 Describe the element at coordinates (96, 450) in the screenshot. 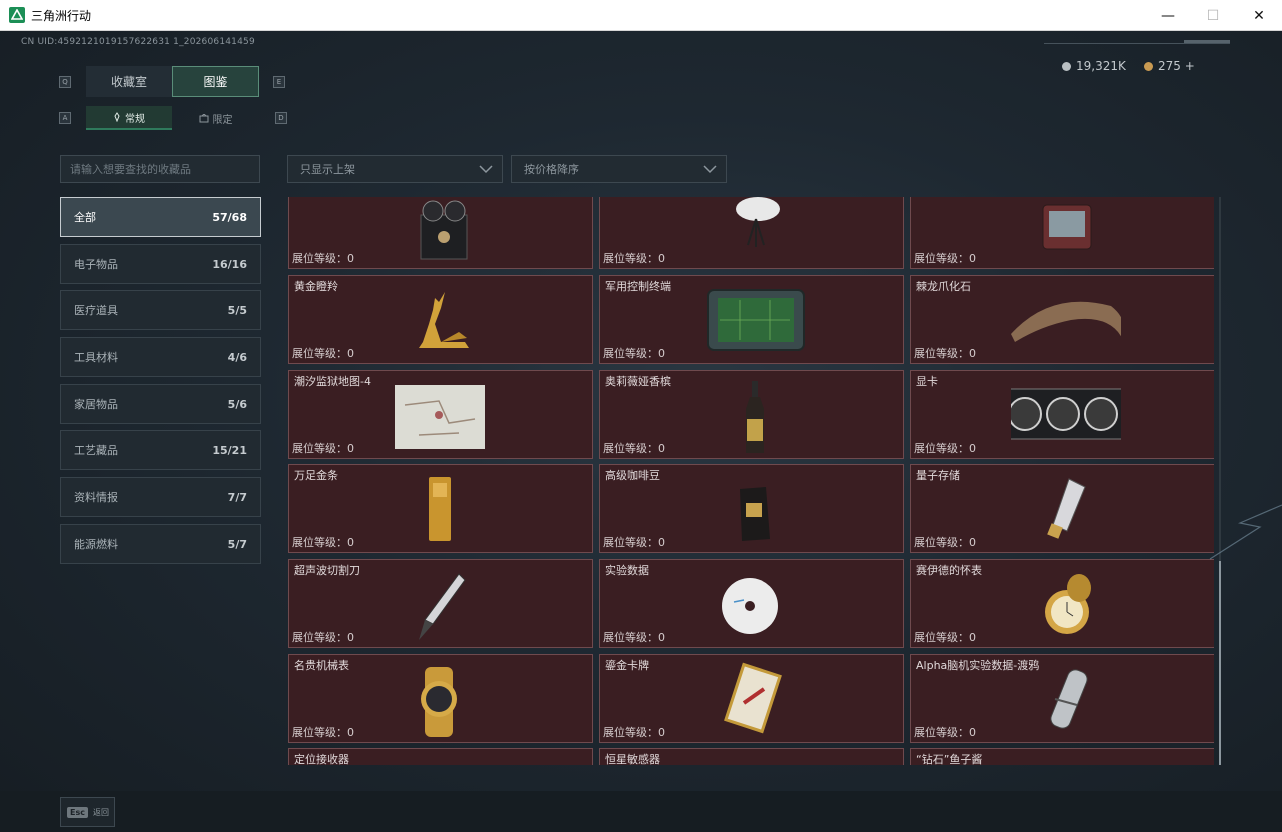

I see `category-label: 工艺藏品` at that location.